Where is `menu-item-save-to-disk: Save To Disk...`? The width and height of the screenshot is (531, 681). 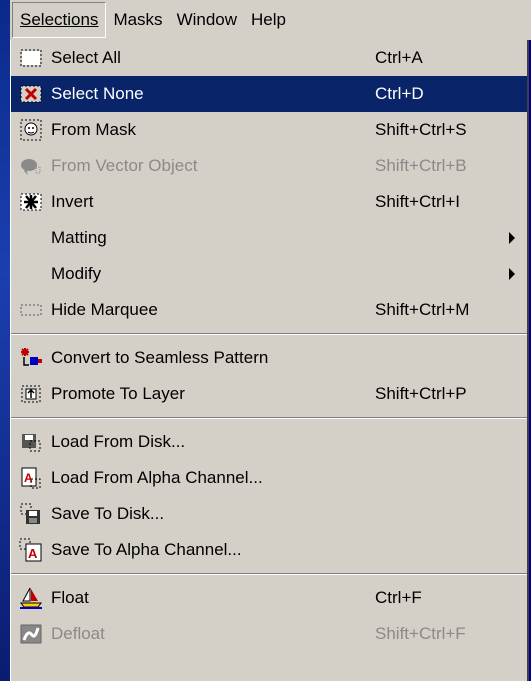 menu-item-save-to-disk: Save To Disk... is located at coordinates (269, 514).